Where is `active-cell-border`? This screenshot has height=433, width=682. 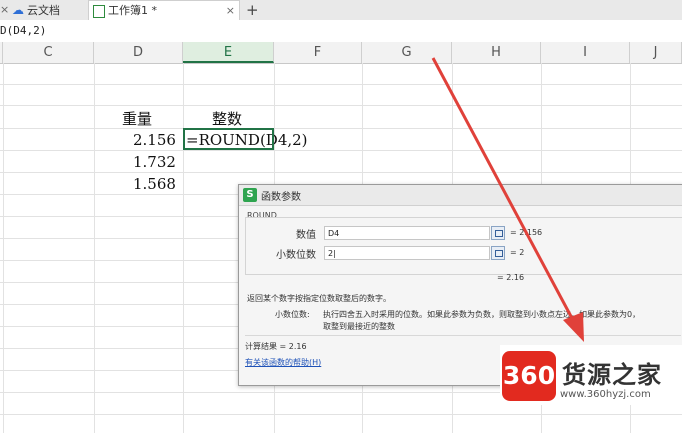 active-cell-border is located at coordinates (228, 139).